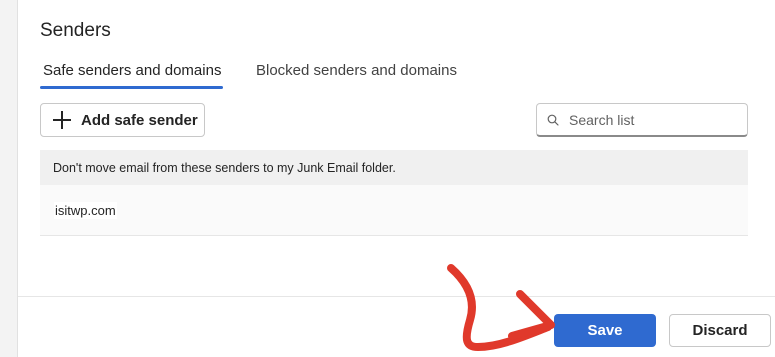  Describe the element at coordinates (75, 30) in the screenshot. I see `section-title: Senders` at that location.